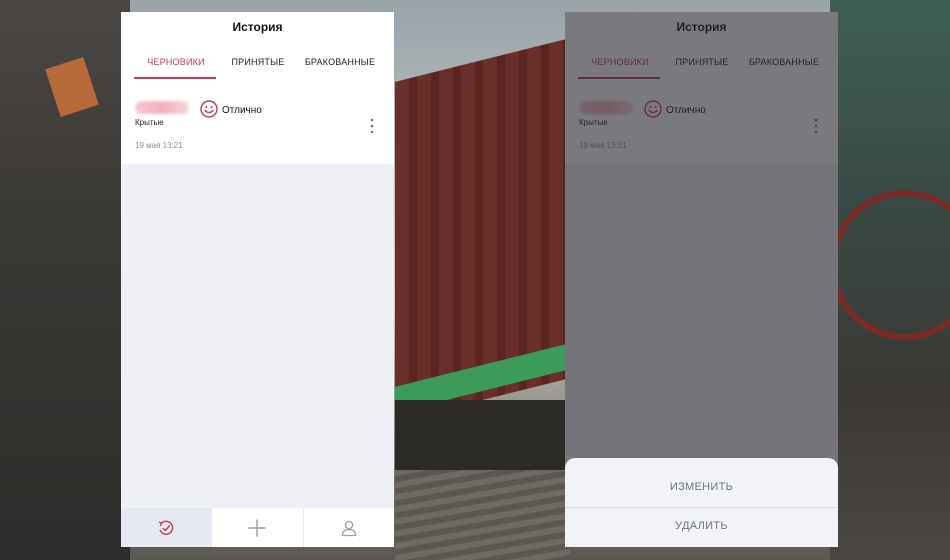  I want to click on nav-add, so click(256, 527).